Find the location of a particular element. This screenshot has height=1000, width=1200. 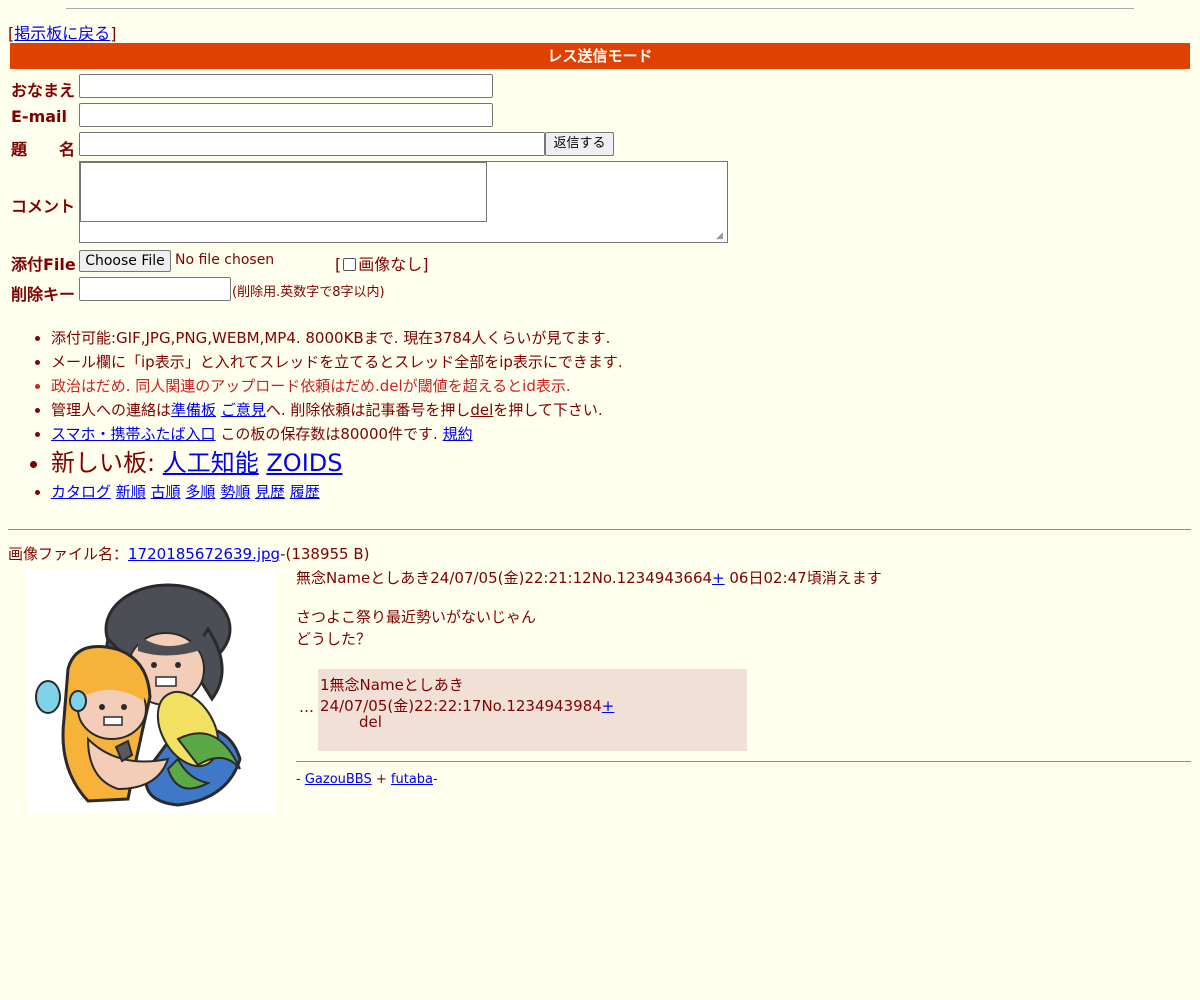

new-boards: 新しい板: 人工知能 ZOIDS is located at coordinates (337, 463).